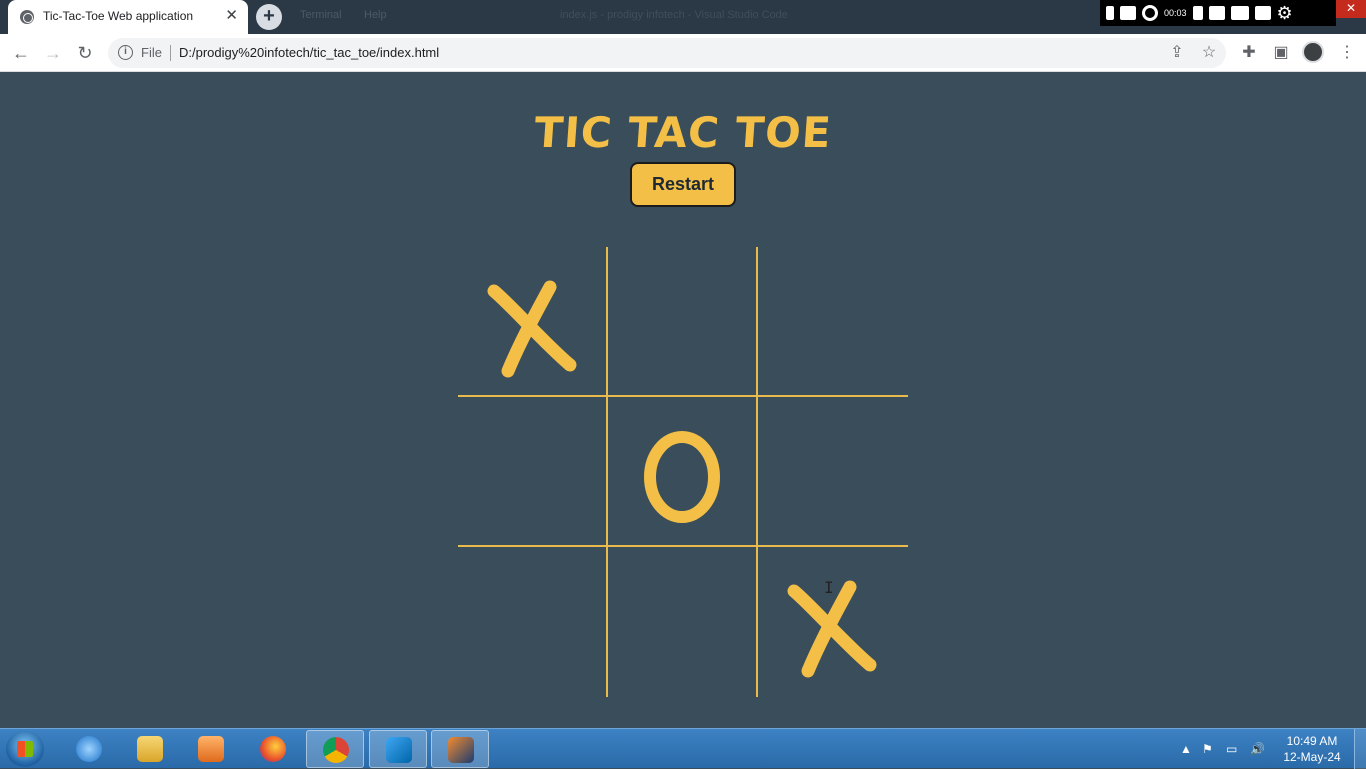 The width and height of the screenshot is (1366, 769). I want to click on window-close-button: ✕, so click(1351, 9).